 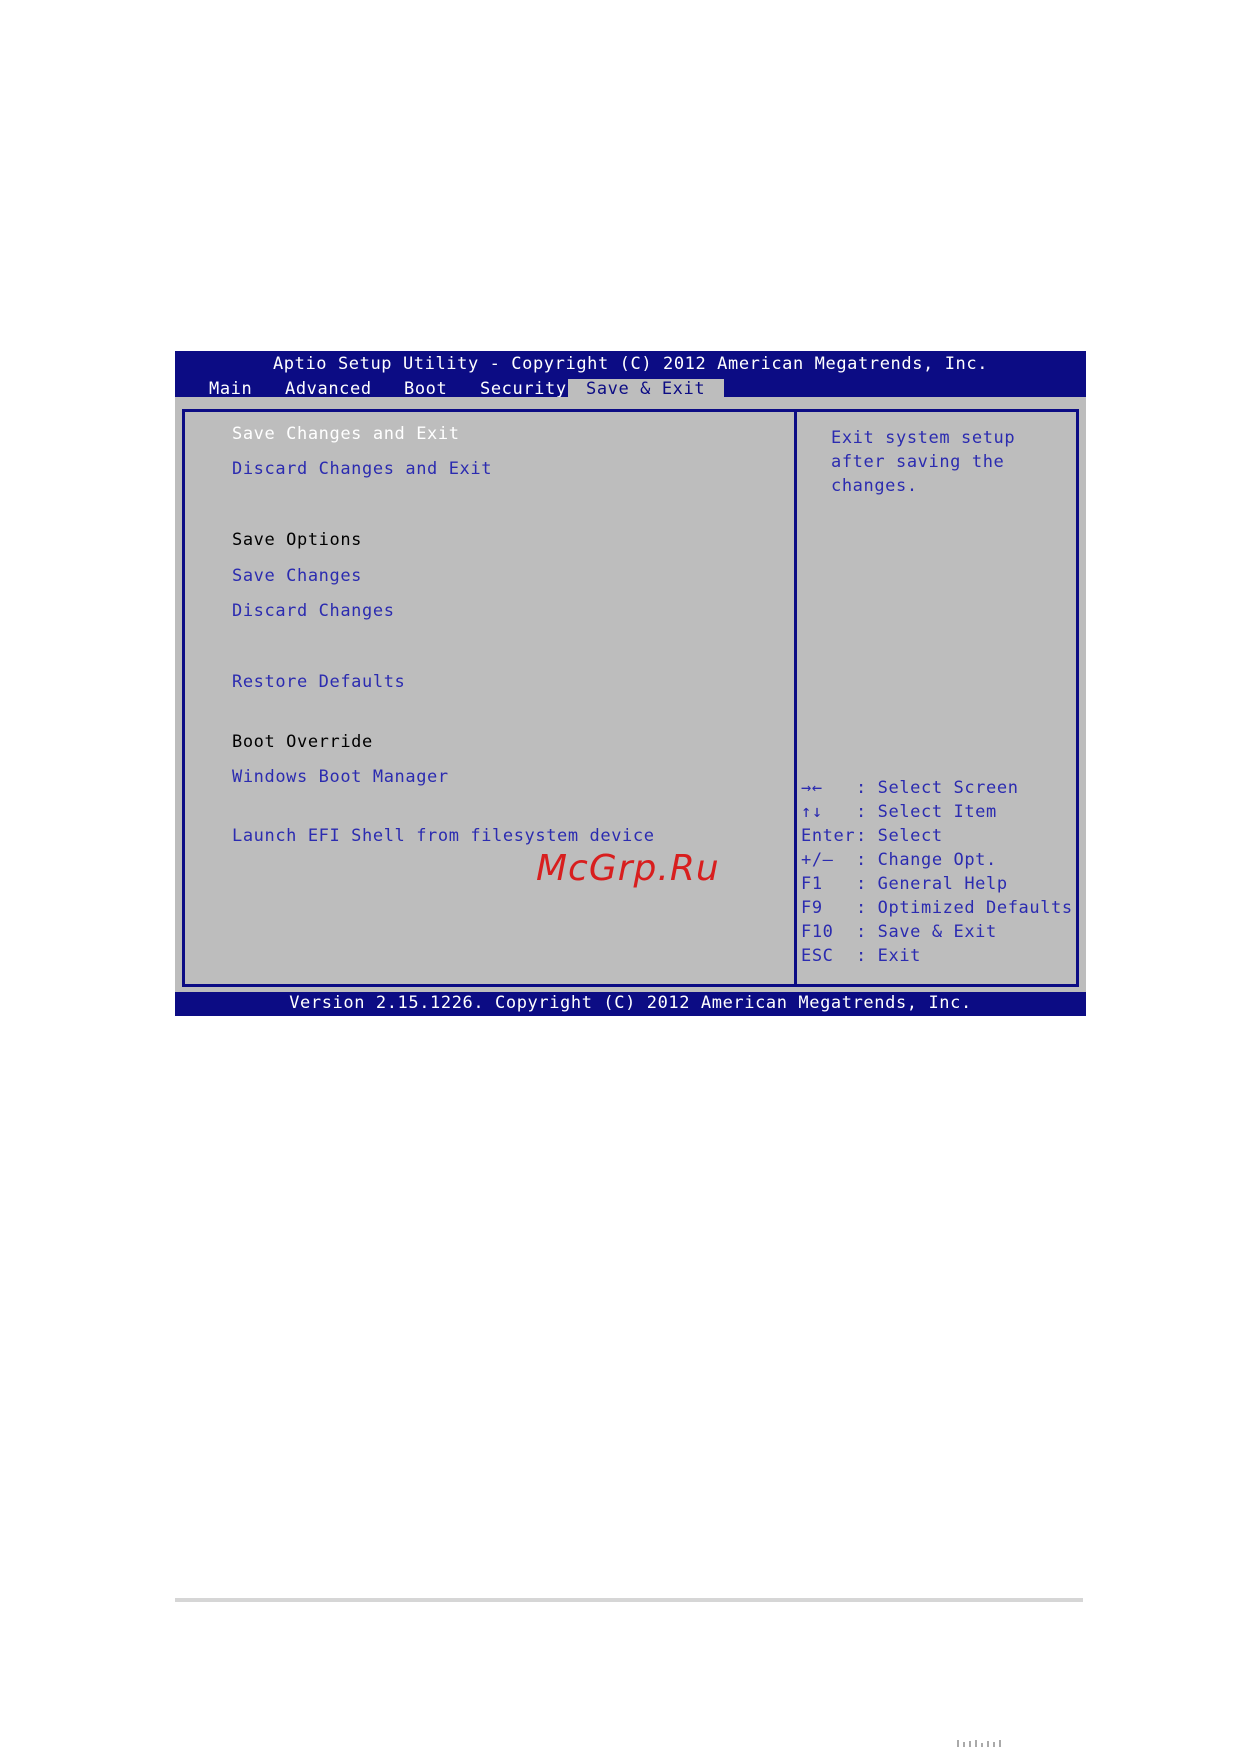 What do you see at coordinates (979, 1743) in the screenshot?
I see `corner-marks-decoration` at bounding box center [979, 1743].